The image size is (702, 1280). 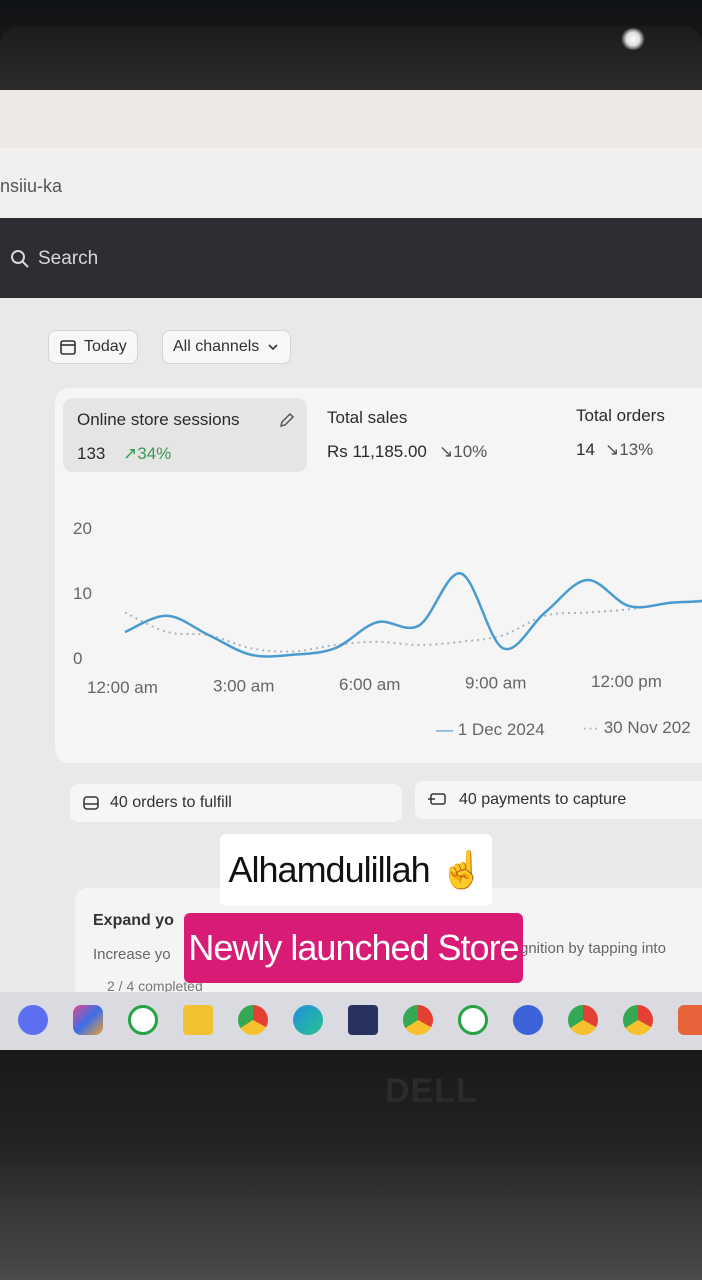 What do you see at coordinates (122, 687) in the screenshot?
I see `x-tick-label: 12:00 am` at bounding box center [122, 687].